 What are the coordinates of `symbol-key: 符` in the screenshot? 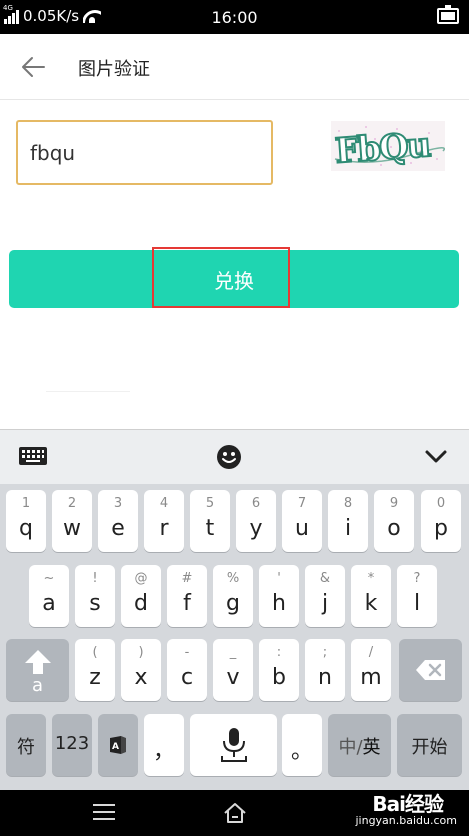 It's located at (26, 745).